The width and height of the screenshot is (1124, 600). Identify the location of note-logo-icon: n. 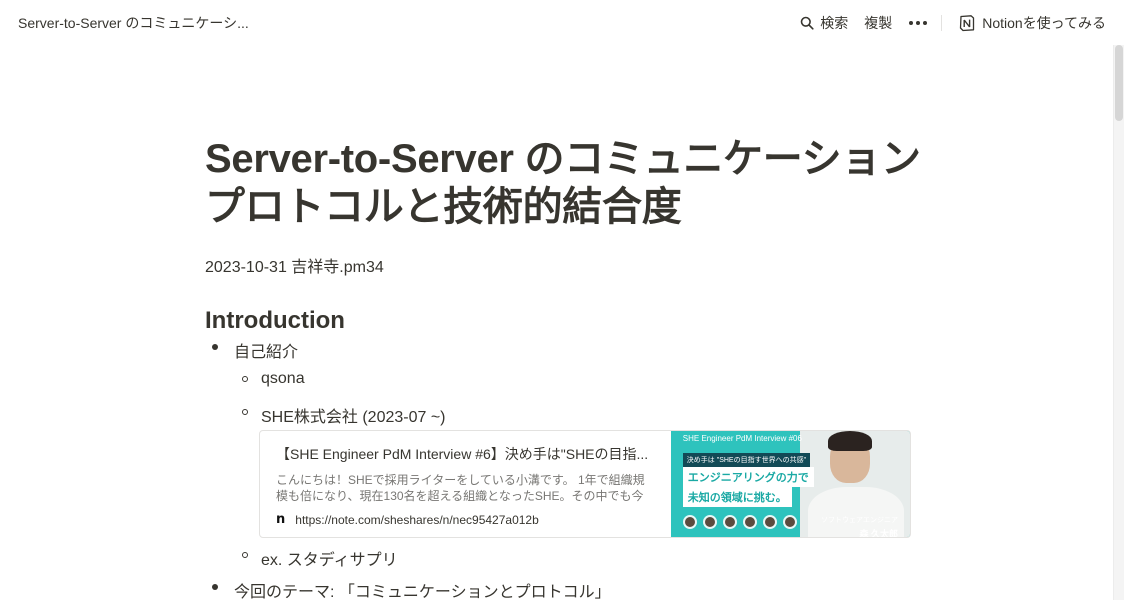
(281, 519).